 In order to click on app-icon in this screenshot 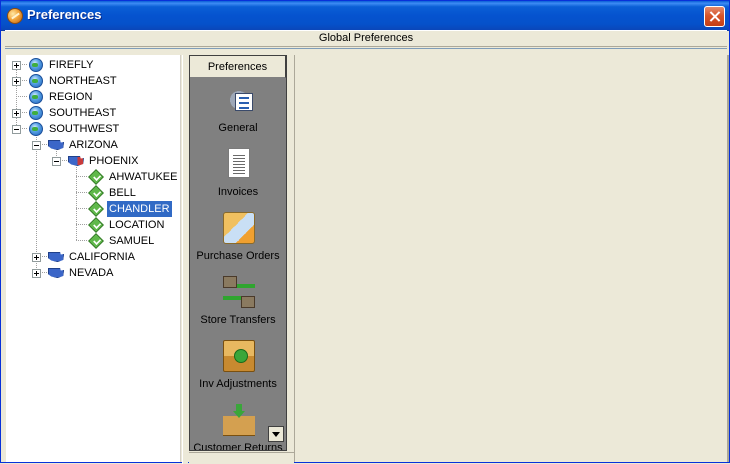, I will do `click(15, 16)`.